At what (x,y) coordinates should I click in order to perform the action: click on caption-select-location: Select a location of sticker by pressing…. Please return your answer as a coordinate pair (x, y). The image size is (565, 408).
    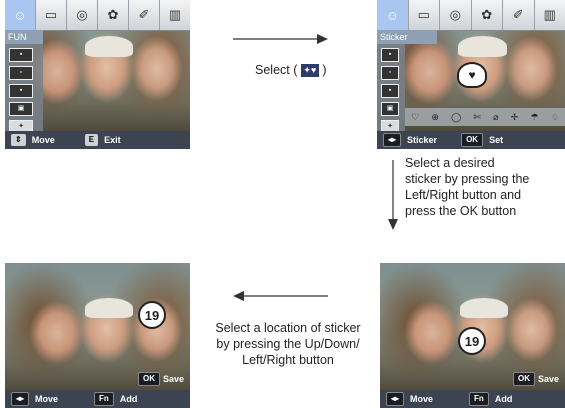
    Looking at the image, I should click on (288, 344).